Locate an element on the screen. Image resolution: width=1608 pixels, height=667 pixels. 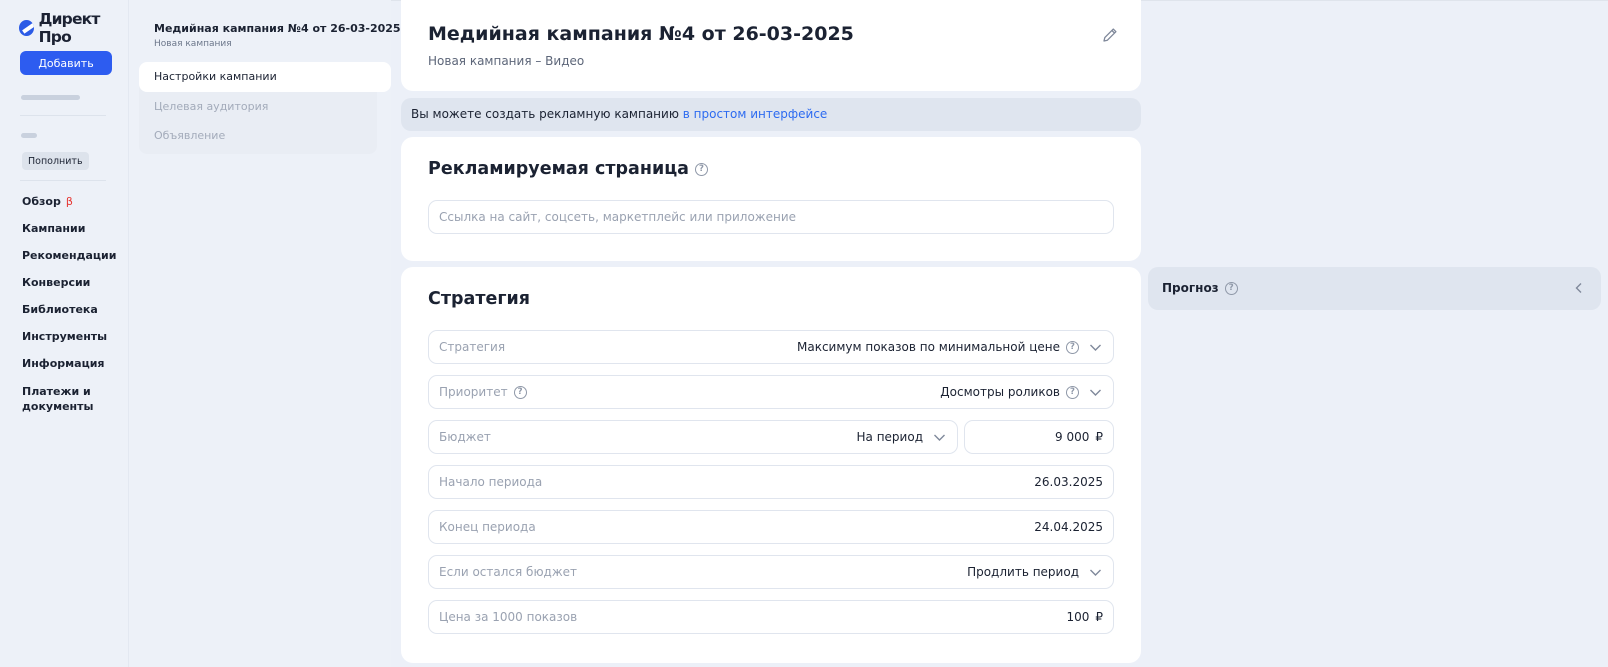
nav-item-campaigns: Кампании is located at coordinates (72, 228).